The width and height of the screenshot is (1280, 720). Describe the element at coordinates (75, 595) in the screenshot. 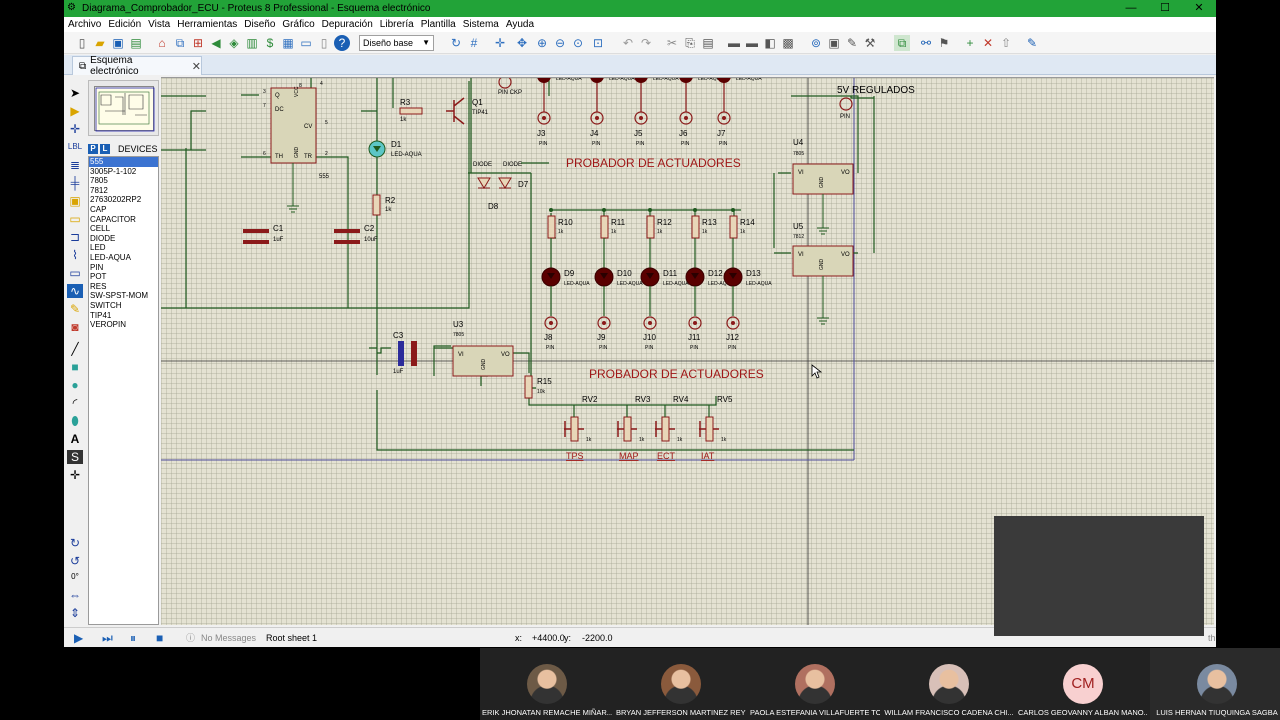

I see `mirror-x-icon: ⇔` at that location.